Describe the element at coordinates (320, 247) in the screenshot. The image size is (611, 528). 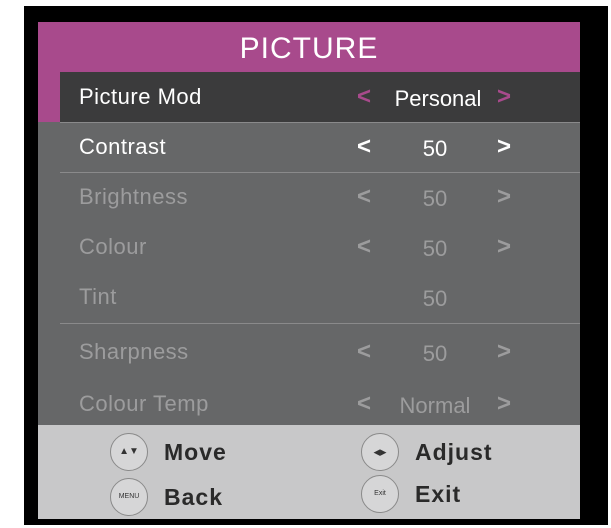
I see `menu-row-colour: Colour < 50 >` at that location.